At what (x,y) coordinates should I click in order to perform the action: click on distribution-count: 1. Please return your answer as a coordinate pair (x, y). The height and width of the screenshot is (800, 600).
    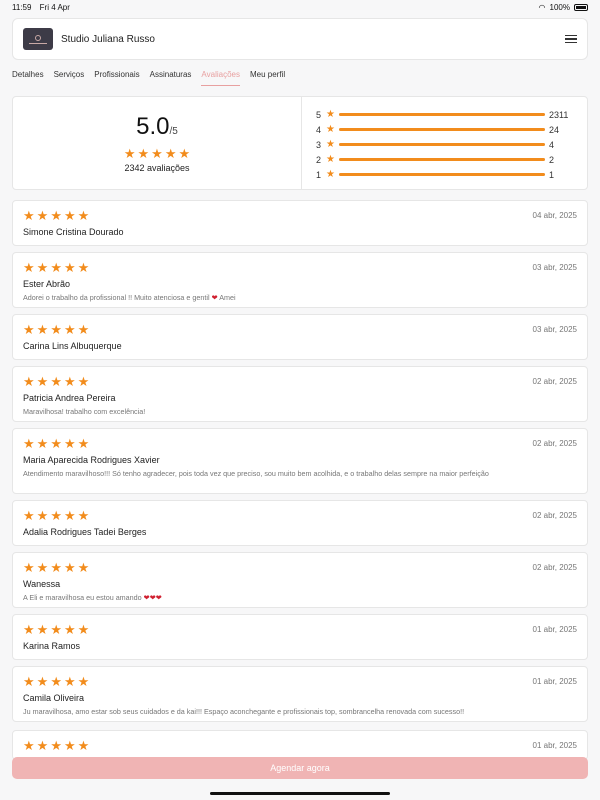
    Looking at the image, I should click on (552, 174).